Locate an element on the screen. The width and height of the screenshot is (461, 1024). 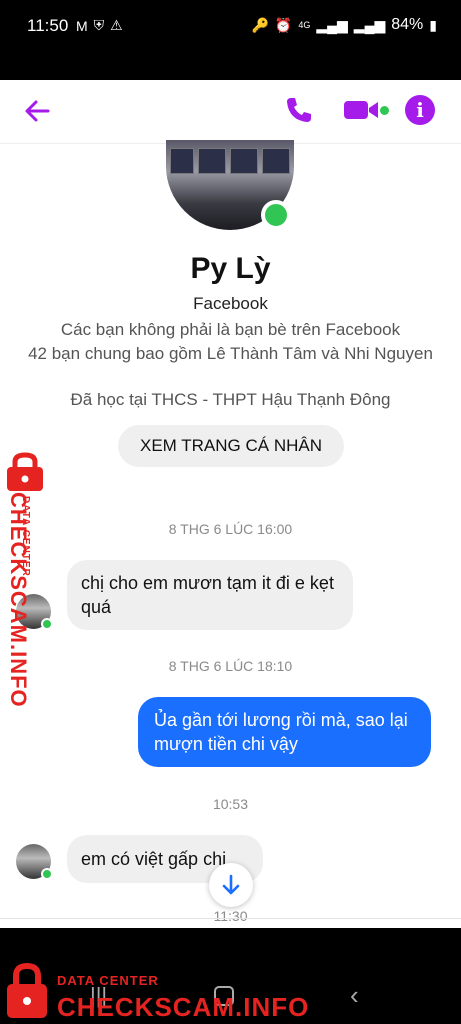
notification-icons: M ⛨ ⚠ is located at coordinates (99, 25).